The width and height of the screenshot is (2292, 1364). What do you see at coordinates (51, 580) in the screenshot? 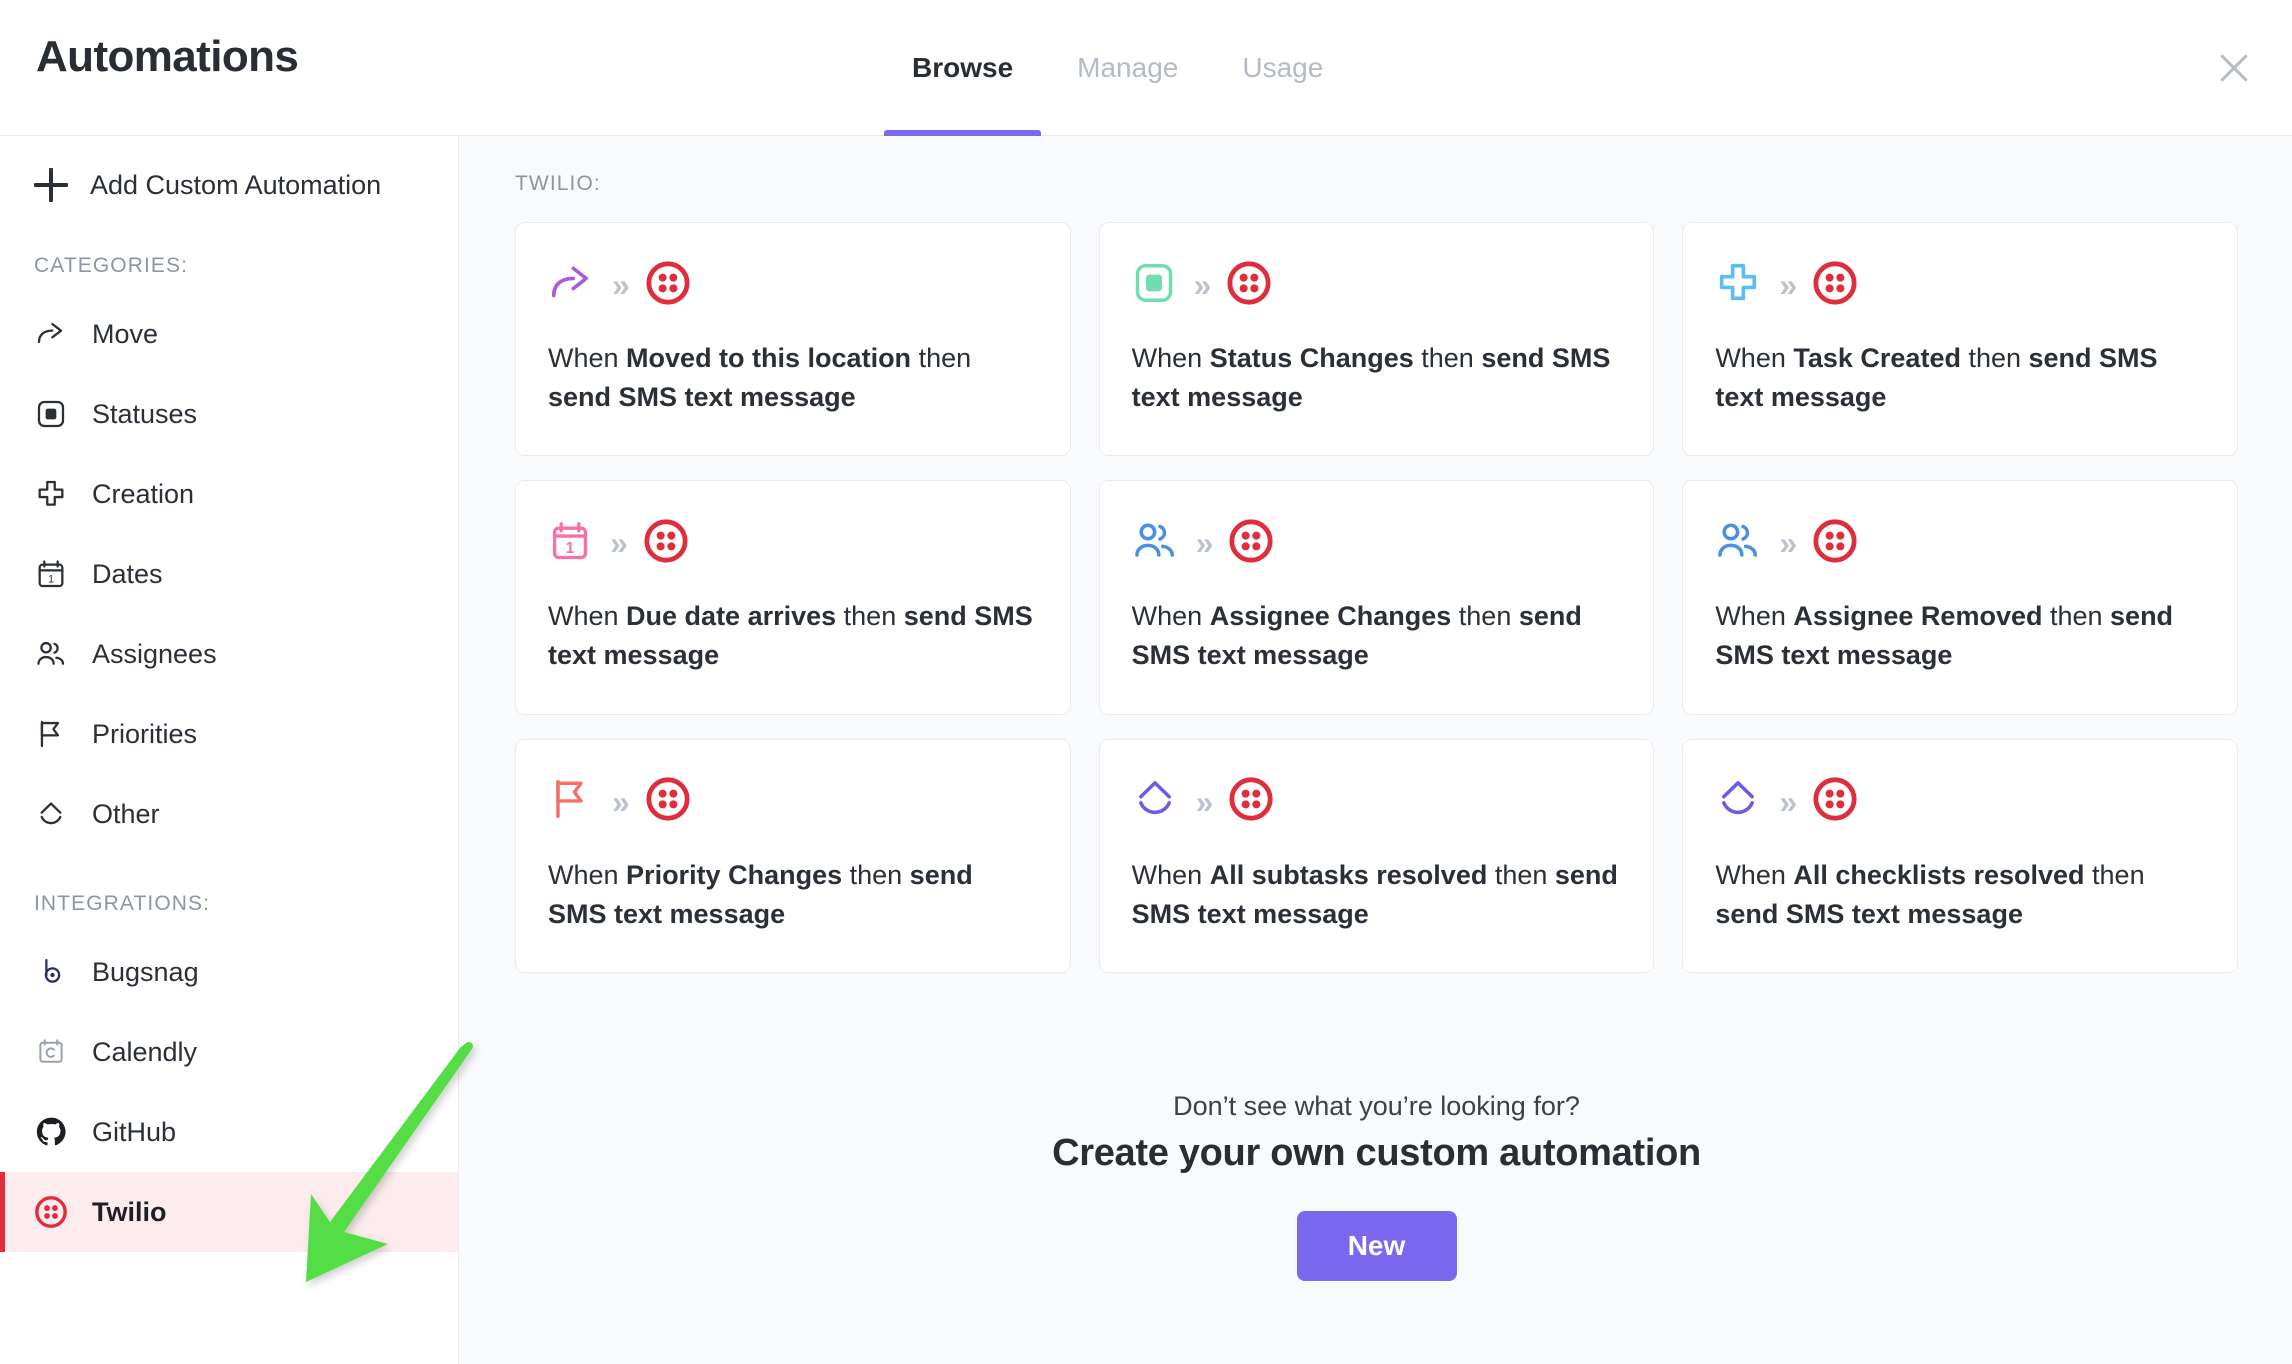
I see `svg-text: 1` at bounding box center [51, 580].